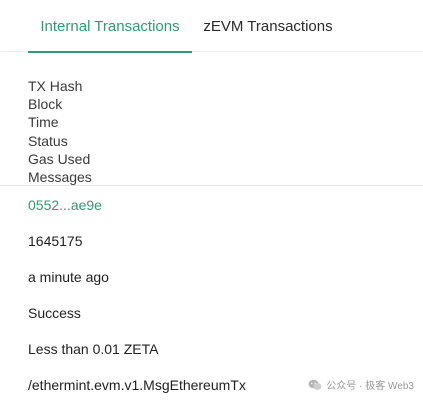 The image size is (423, 404). Describe the element at coordinates (68, 277) in the screenshot. I see `time-value: a minute ago` at that location.